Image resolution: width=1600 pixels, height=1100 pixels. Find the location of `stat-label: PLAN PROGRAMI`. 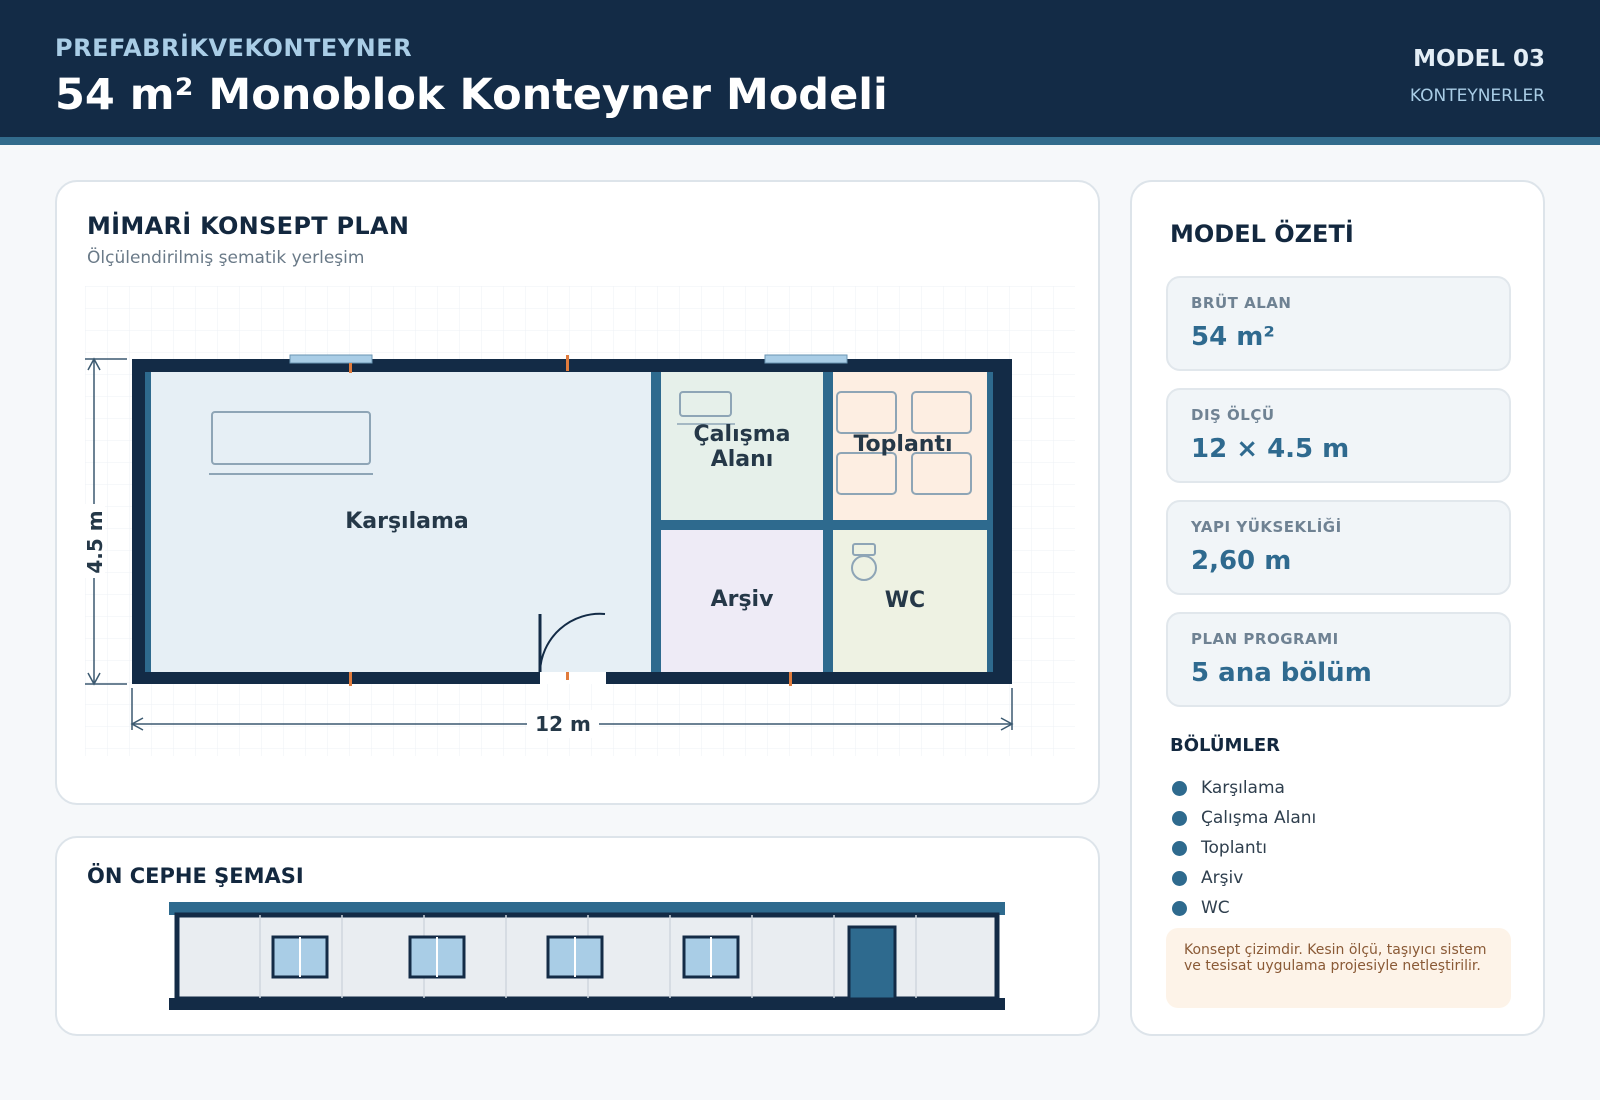

stat-label: PLAN PROGRAMI is located at coordinates (1265, 639).